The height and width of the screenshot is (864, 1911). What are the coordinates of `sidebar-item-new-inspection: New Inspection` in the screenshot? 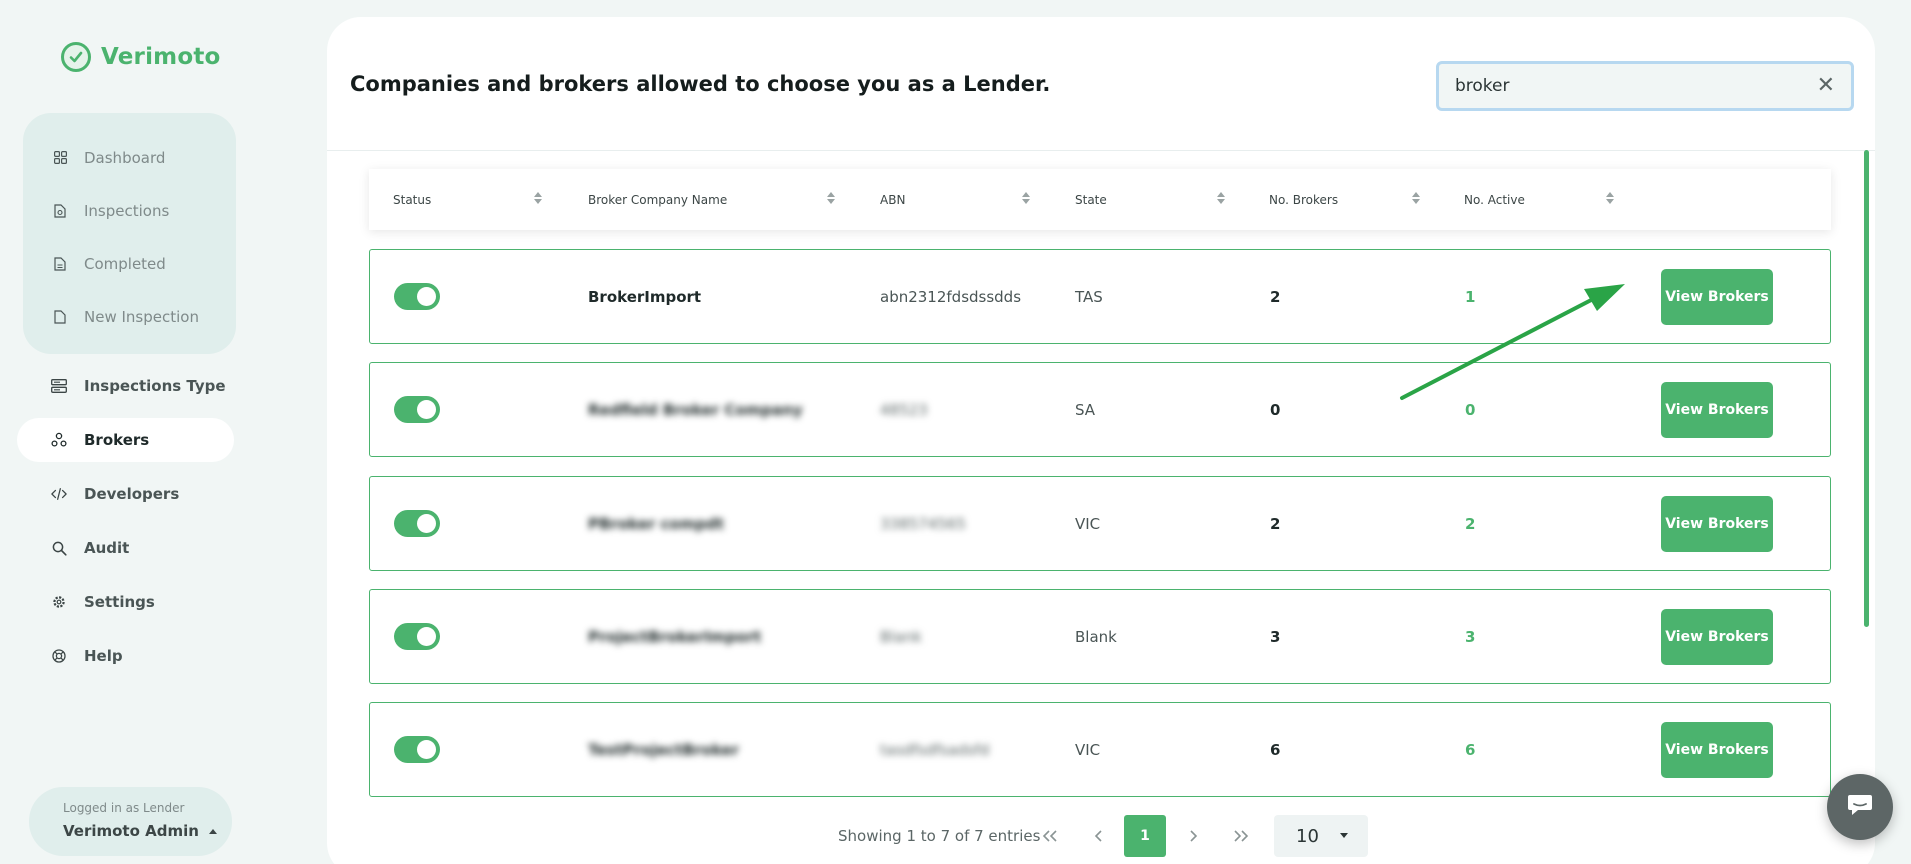 It's located at (129, 316).